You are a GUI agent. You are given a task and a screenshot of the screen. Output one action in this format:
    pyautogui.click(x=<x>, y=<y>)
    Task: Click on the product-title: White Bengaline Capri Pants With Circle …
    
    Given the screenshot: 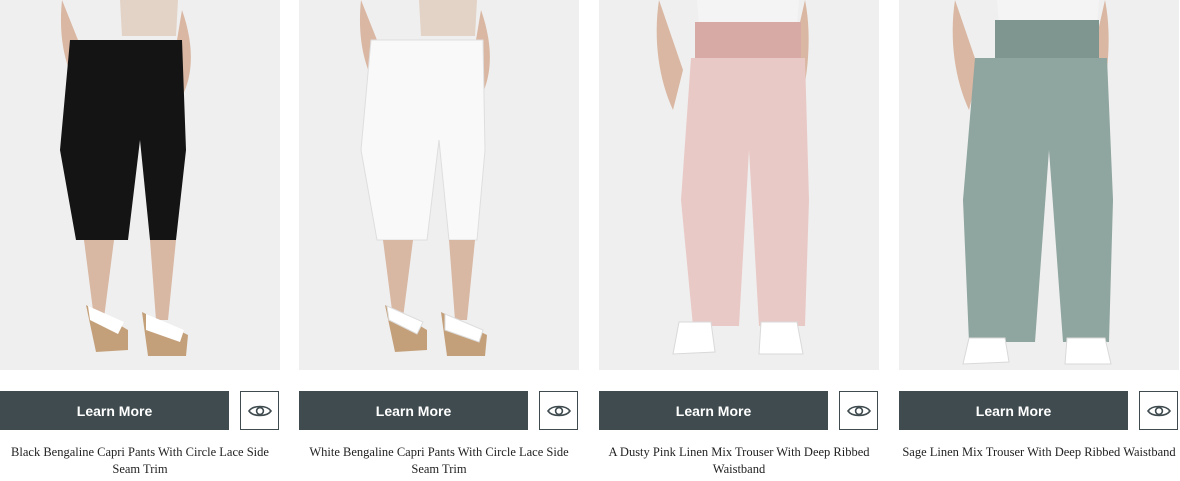 What is the action you would take?
    pyautogui.click(x=439, y=461)
    